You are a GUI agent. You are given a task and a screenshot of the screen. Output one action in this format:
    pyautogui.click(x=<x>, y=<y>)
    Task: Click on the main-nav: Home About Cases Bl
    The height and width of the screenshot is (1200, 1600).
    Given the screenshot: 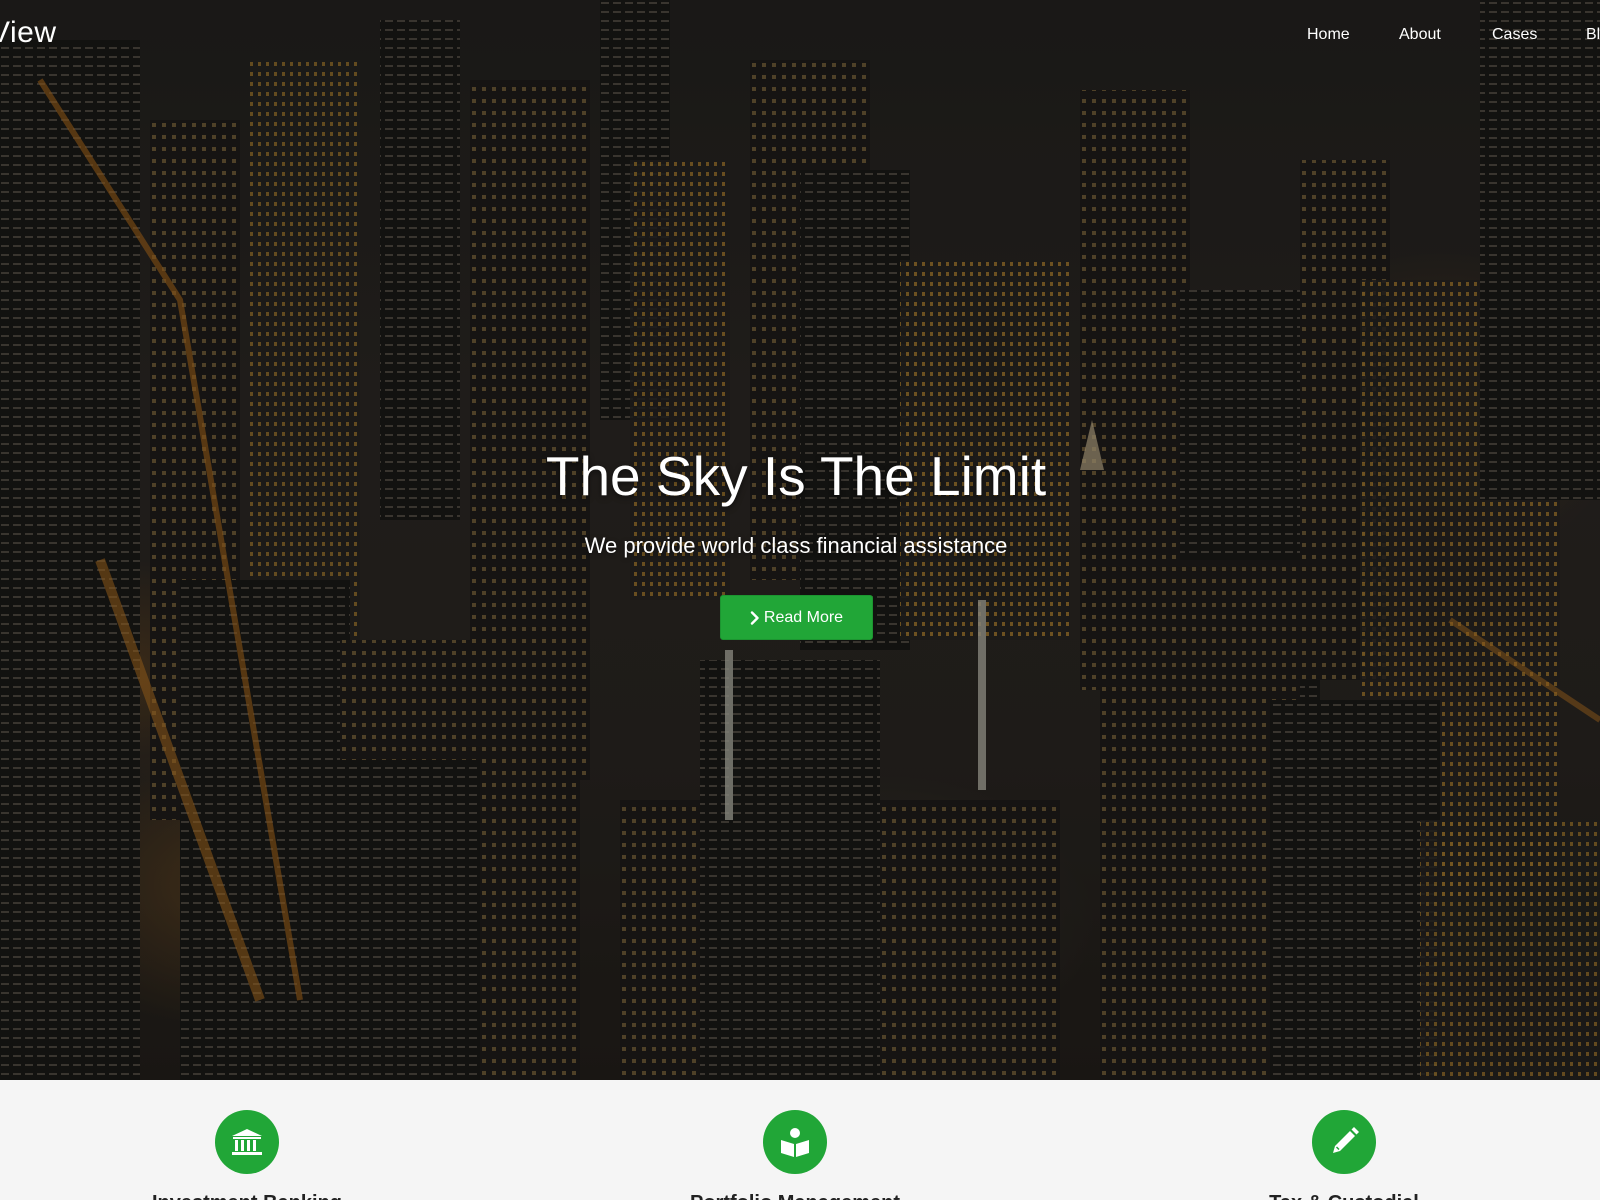 What is the action you would take?
    pyautogui.click(x=800, y=38)
    